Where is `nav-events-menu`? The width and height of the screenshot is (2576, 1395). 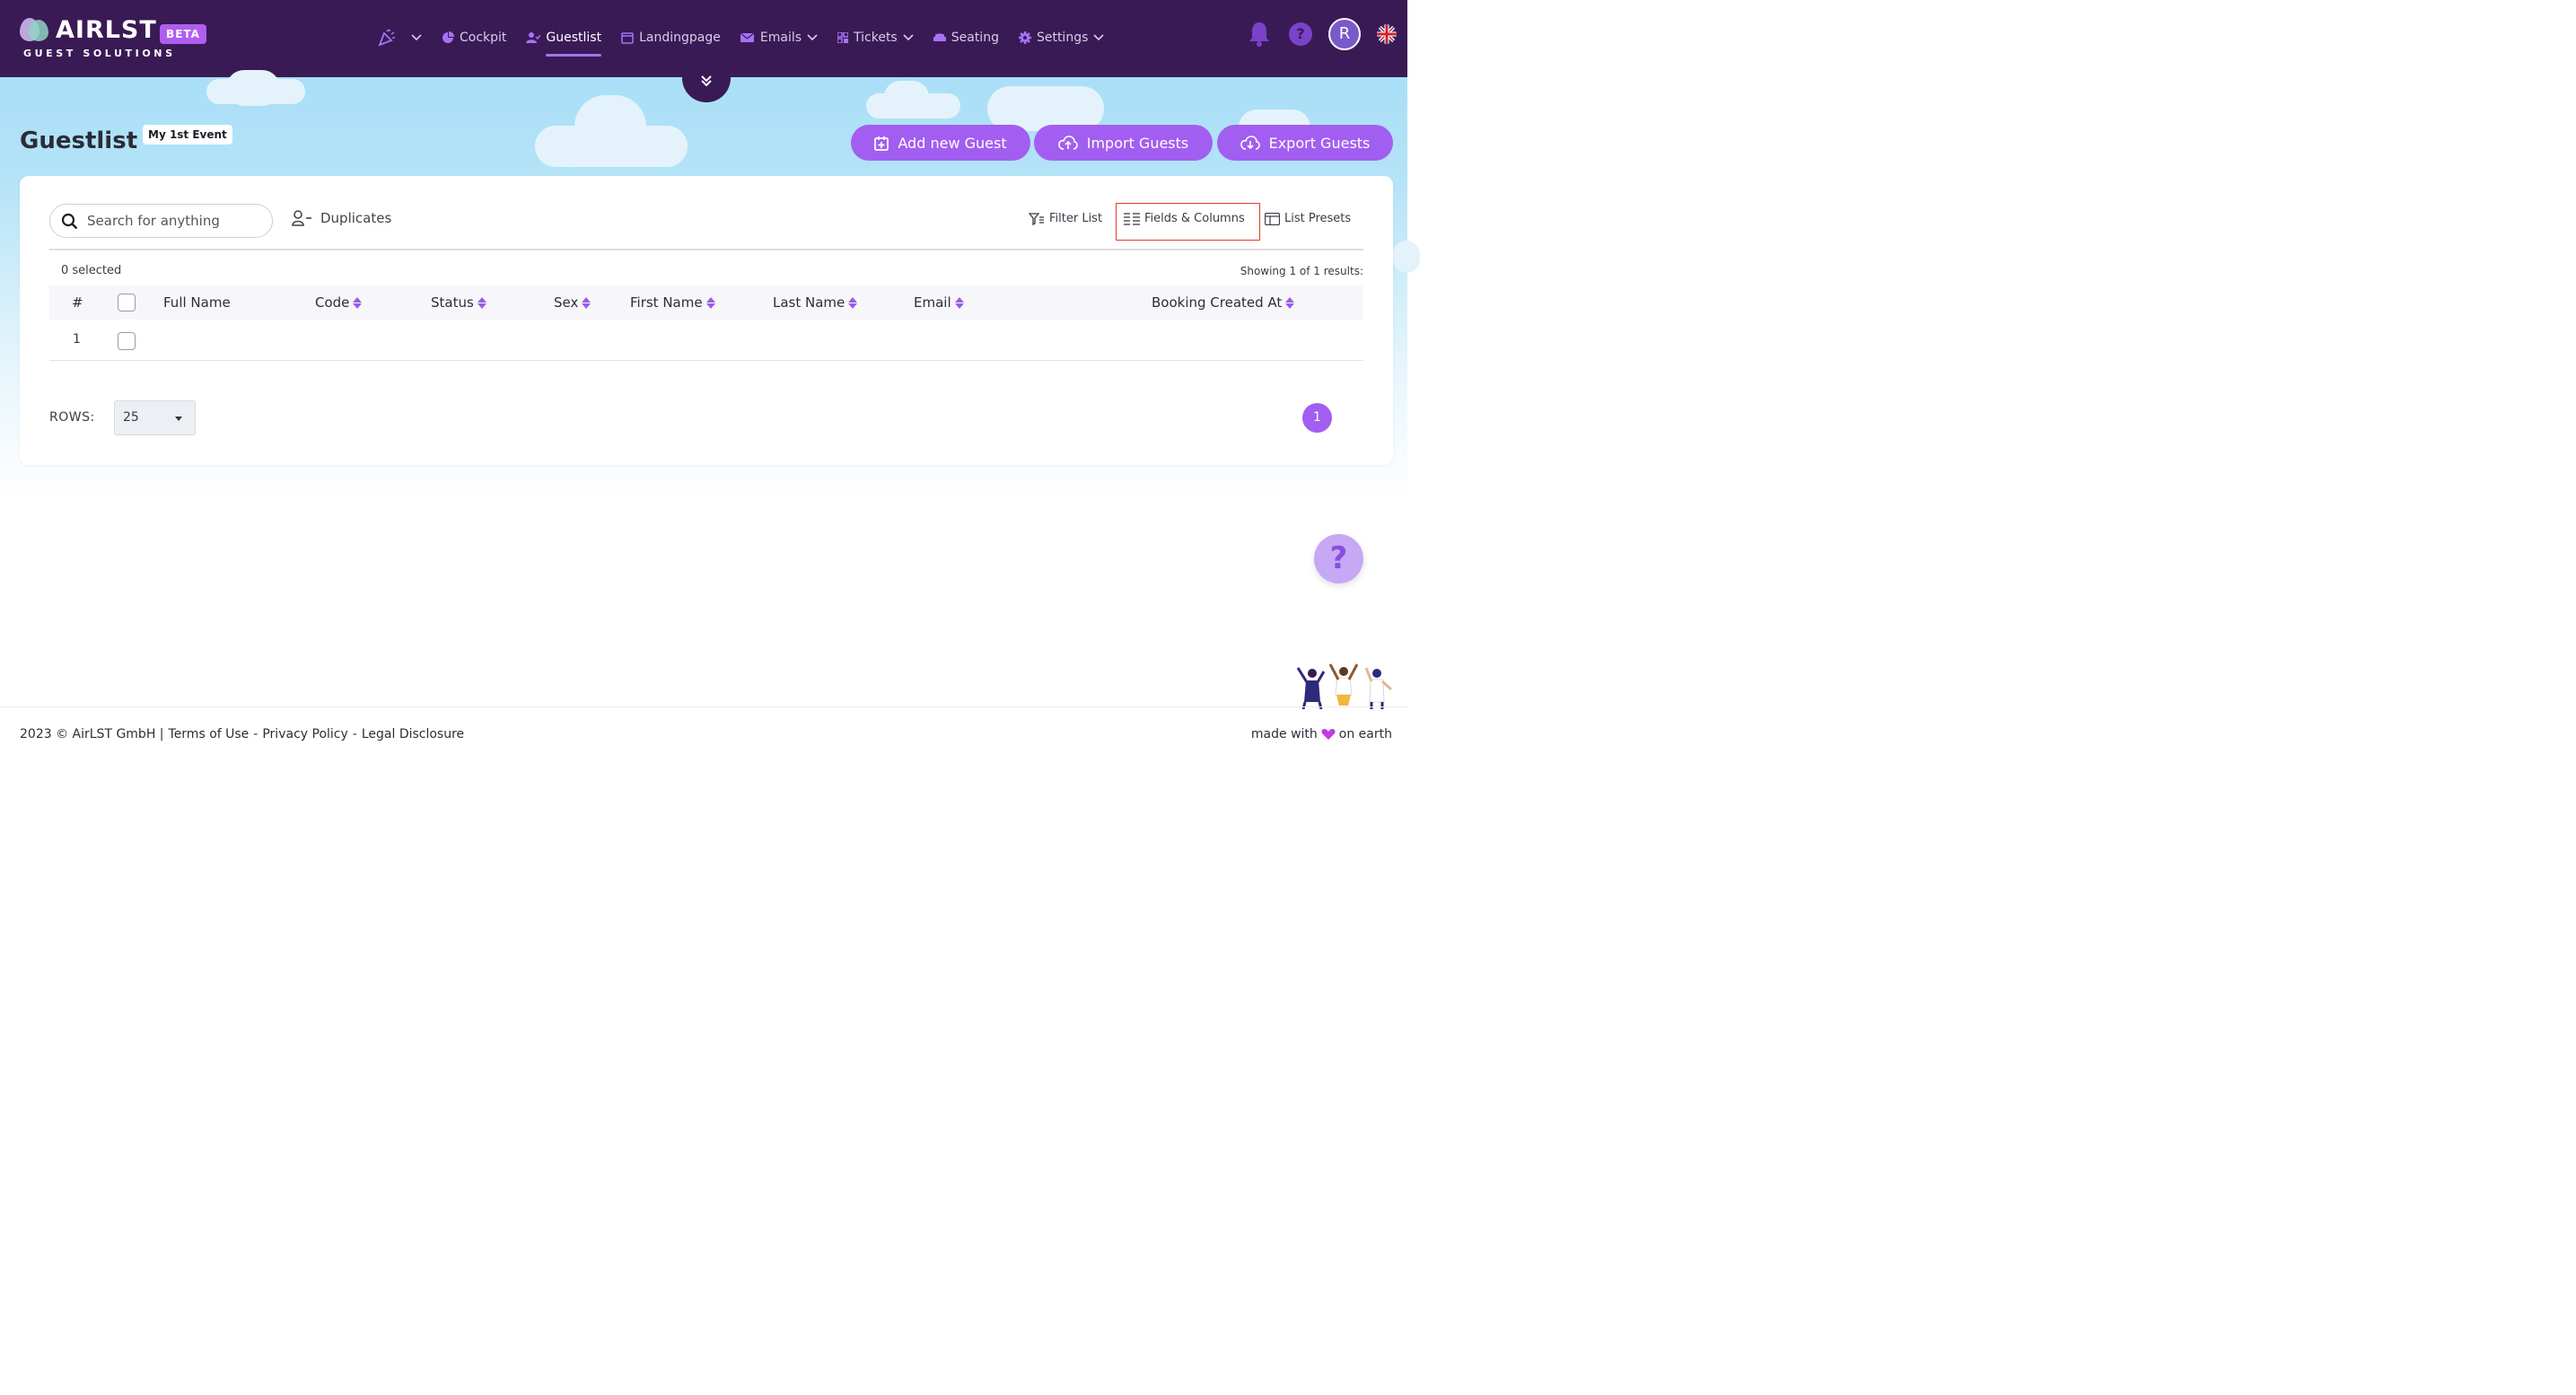 nav-events-menu is located at coordinates (399, 38).